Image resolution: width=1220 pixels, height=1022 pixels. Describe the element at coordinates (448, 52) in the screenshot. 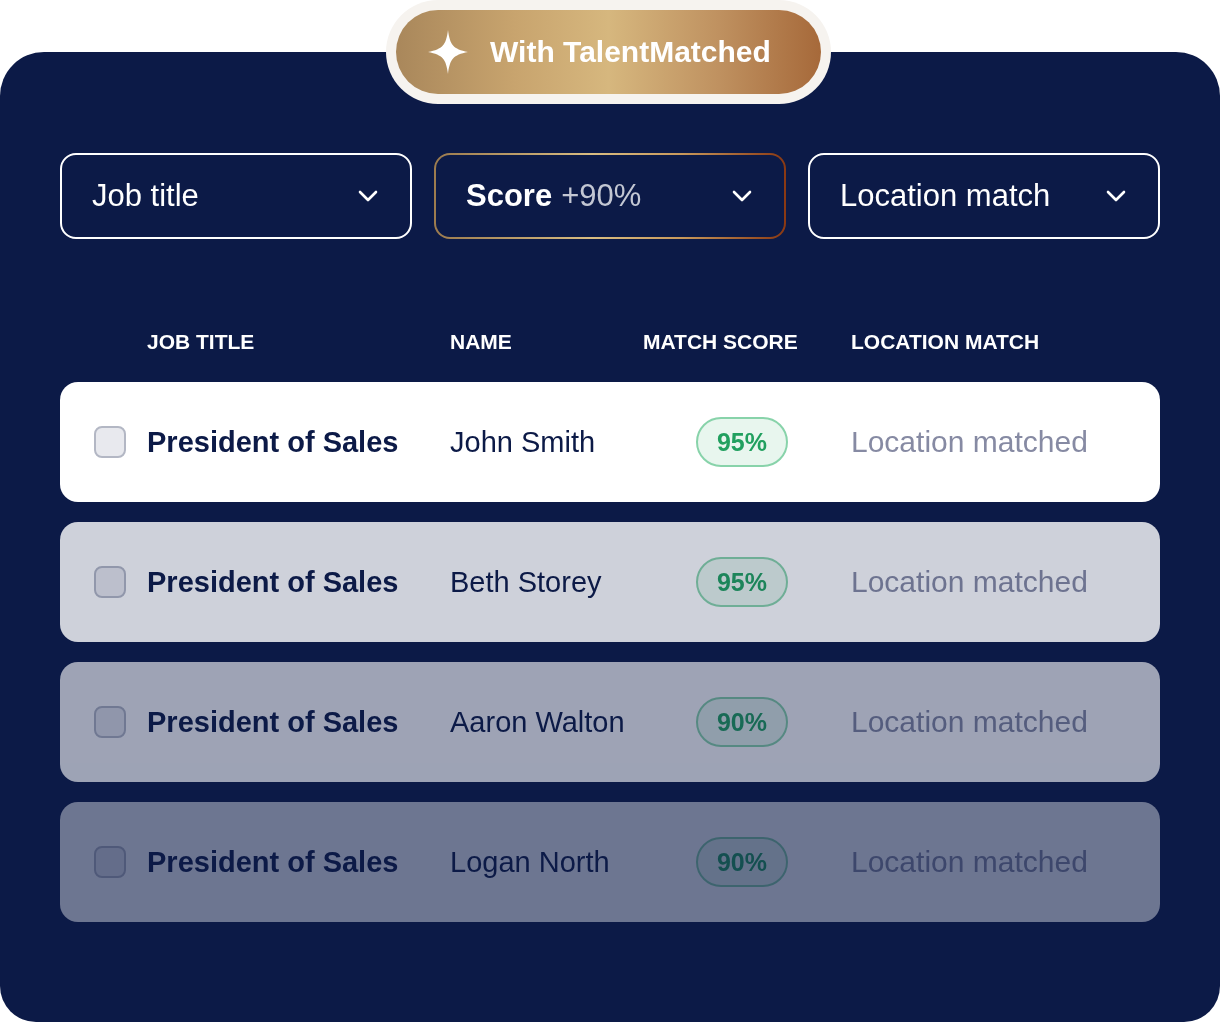

I see `sparkle-icon` at that location.